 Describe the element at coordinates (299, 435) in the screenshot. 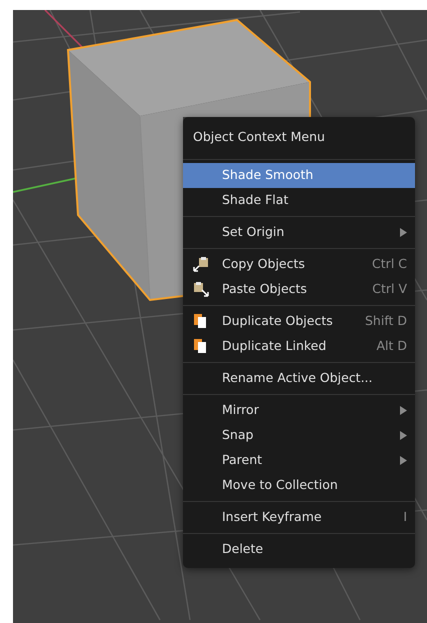

I see `menu-item: Snap` at that location.